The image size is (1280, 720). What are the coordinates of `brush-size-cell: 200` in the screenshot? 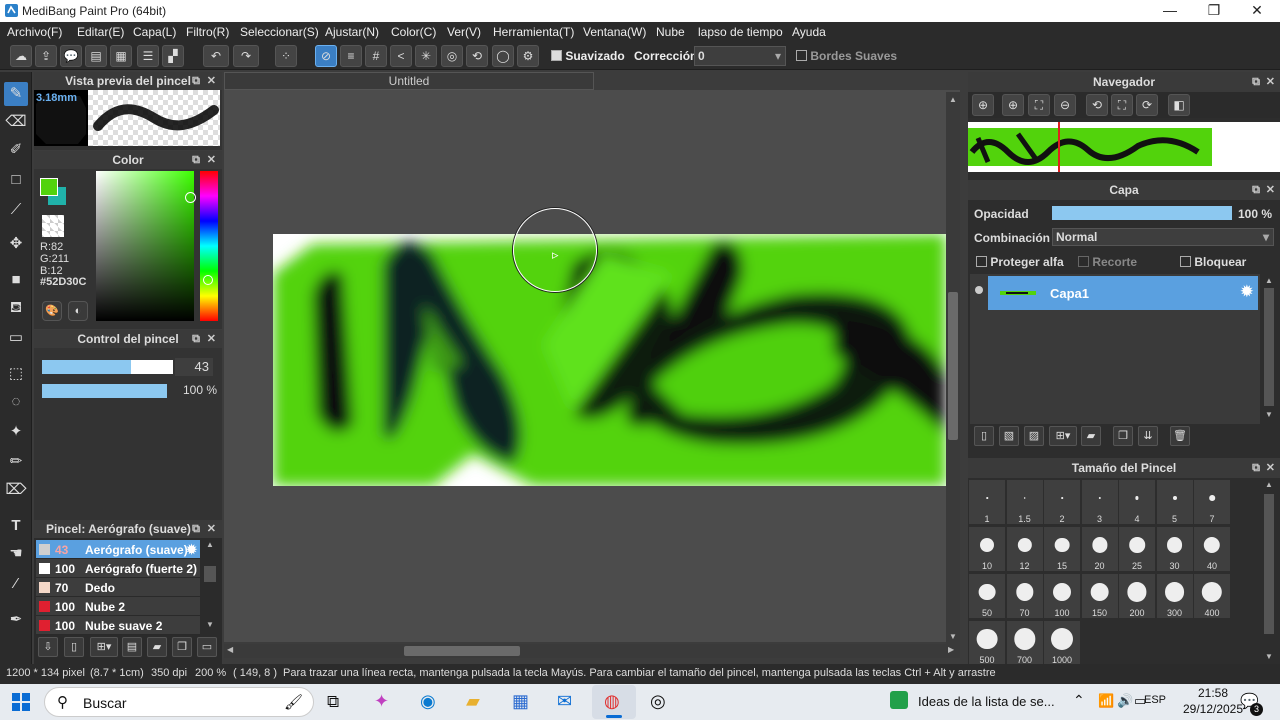 It's located at (1137, 596).